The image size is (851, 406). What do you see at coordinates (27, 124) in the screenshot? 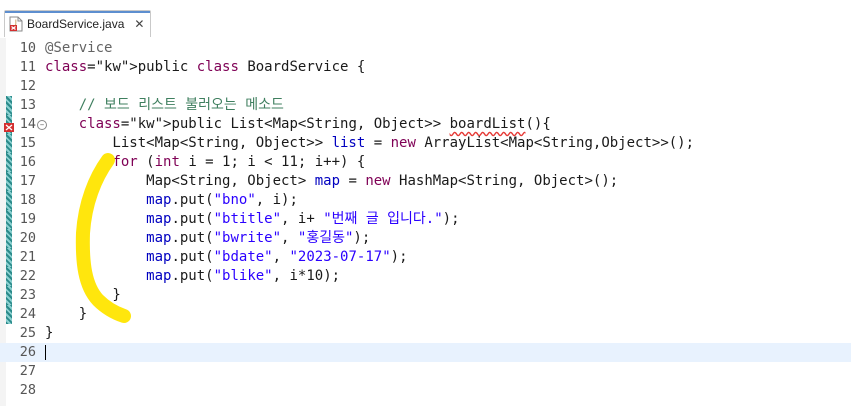
I see `line-number: 14` at bounding box center [27, 124].